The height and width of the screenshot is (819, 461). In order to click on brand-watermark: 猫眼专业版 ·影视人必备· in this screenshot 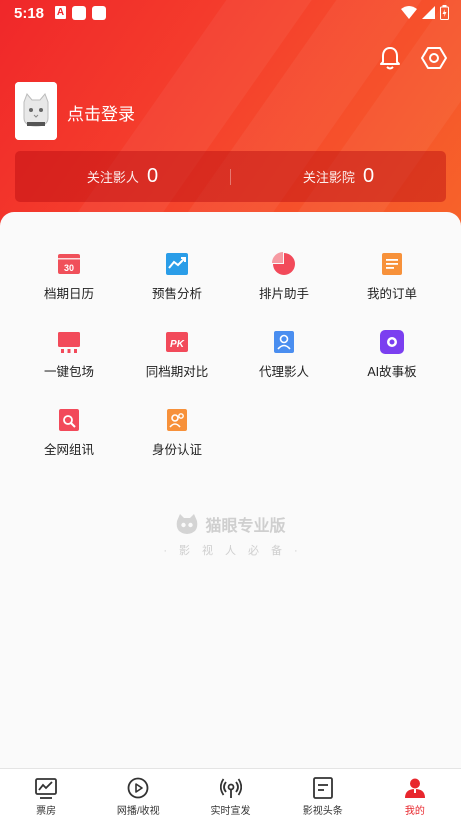, I will do `click(230, 535)`.